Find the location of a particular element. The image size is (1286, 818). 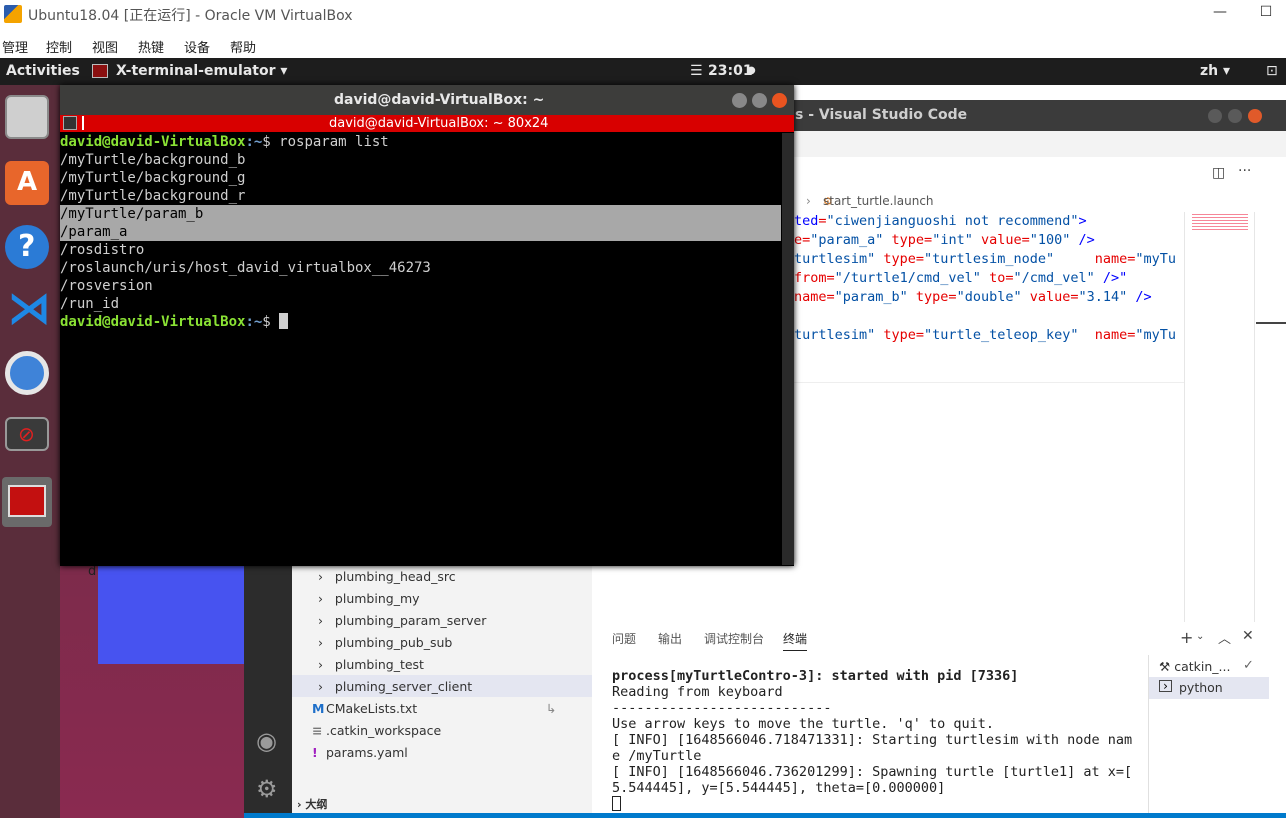

system-menu-icon: ⊡ is located at coordinates (1272, 71).